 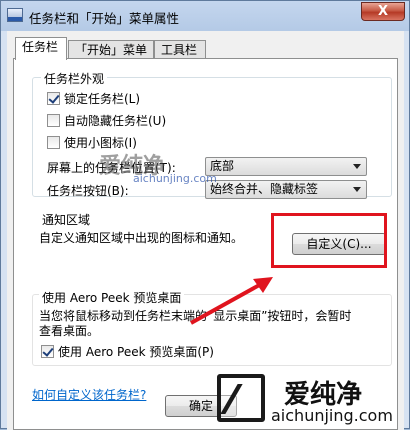 What do you see at coordinates (100, 143) in the screenshot?
I see `small-icons-label: 使用小图标(I)` at bounding box center [100, 143].